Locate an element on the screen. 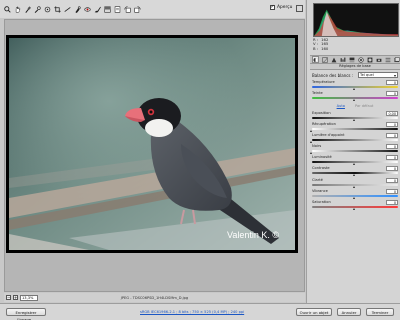 The height and width of the screenshot is (320, 400). slider-recuperation: Récupération 0 is located at coordinates (354, 127).